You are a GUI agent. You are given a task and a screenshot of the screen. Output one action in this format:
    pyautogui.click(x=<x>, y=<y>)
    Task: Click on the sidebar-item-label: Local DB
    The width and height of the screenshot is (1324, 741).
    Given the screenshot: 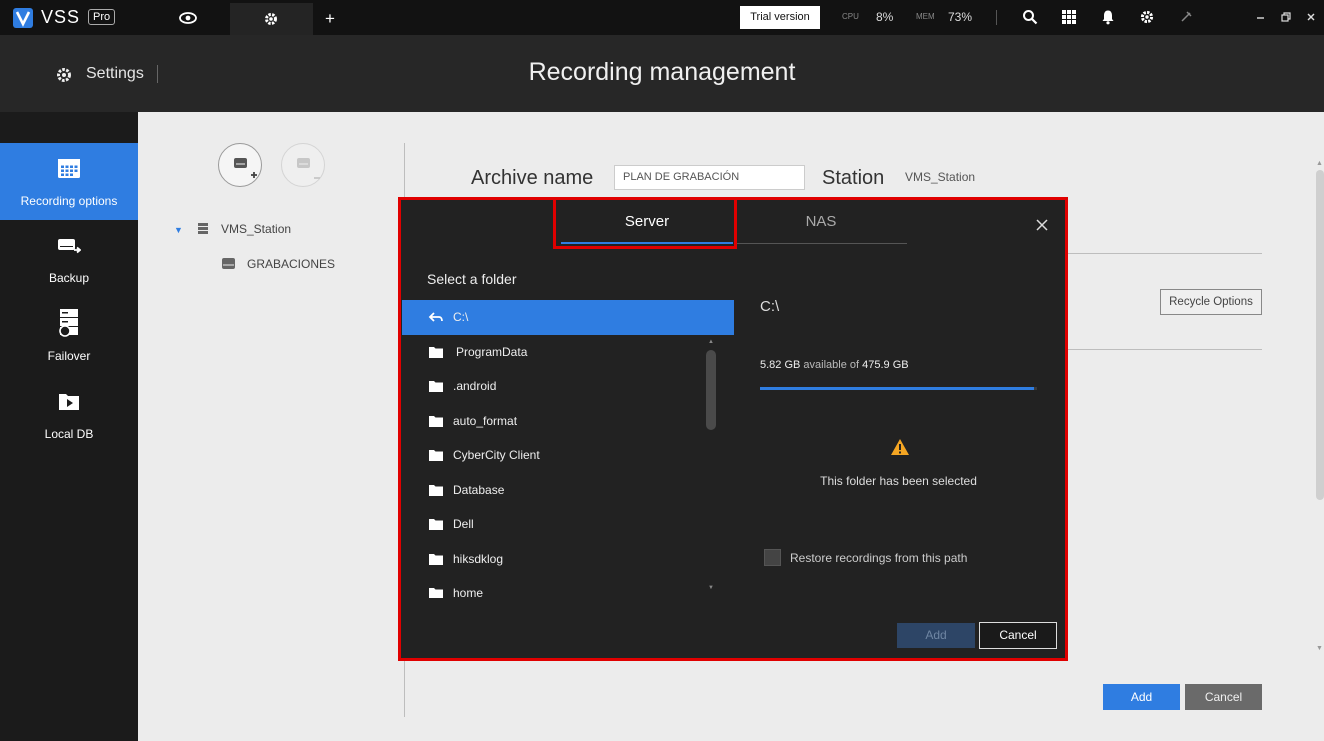 What is the action you would take?
    pyautogui.click(x=69, y=434)
    